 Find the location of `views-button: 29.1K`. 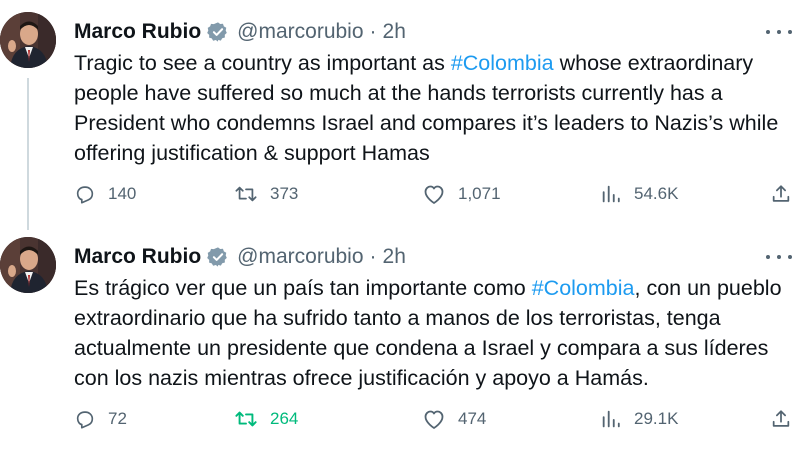

views-button: 29.1K is located at coordinates (639, 419).